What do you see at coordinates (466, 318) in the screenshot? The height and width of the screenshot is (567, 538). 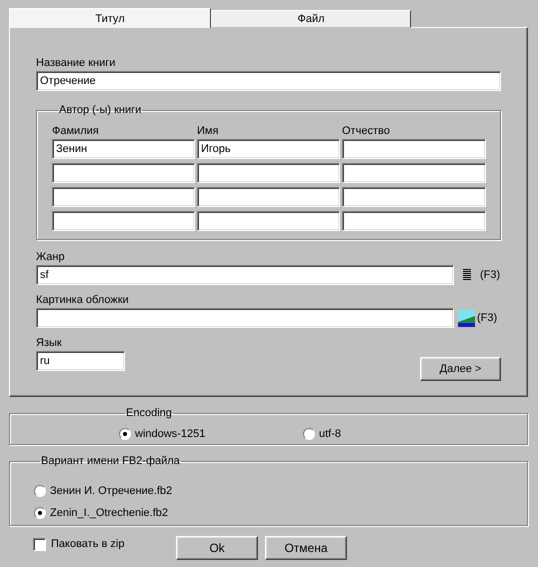 I see `image-icon` at bounding box center [466, 318].